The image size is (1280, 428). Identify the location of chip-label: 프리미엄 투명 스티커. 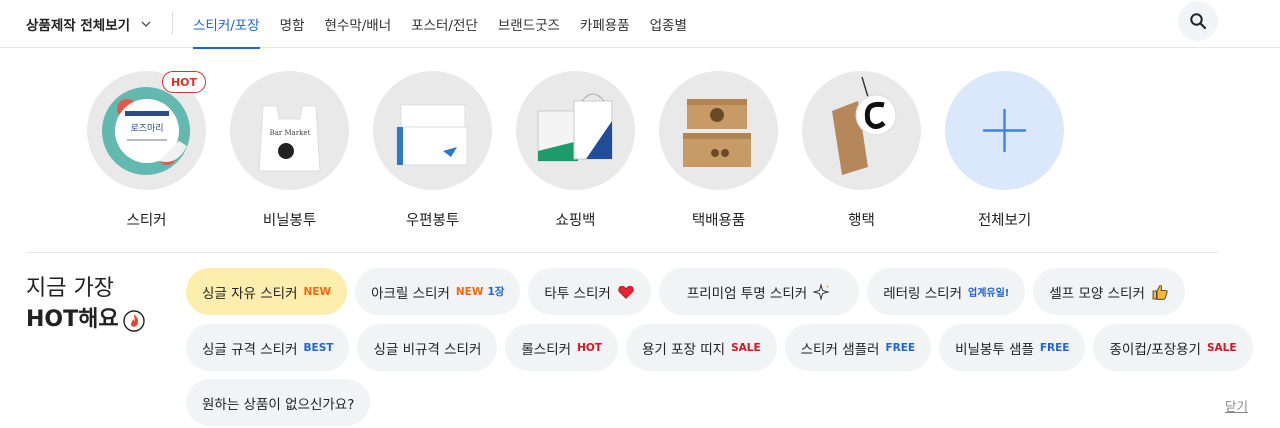
(747, 293).